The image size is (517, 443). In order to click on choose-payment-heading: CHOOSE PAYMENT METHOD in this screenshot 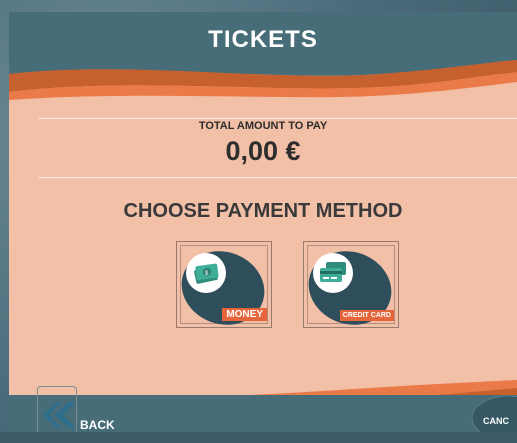, I will do `click(263, 211)`.